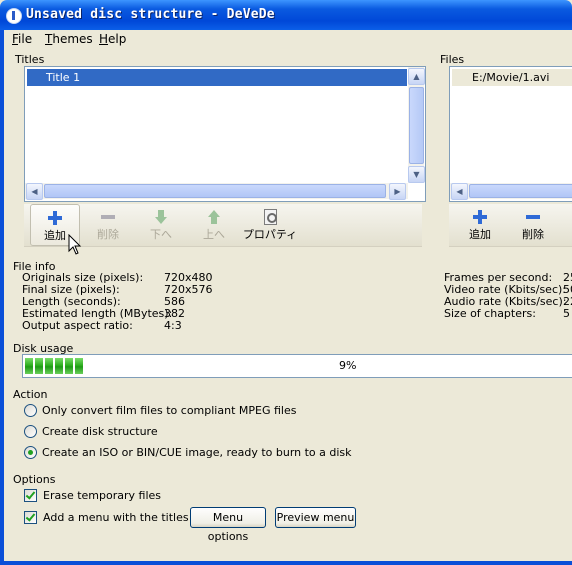 This screenshot has height=565, width=572. I want to click on titles-hscroll-thumb, so click(215, 191).